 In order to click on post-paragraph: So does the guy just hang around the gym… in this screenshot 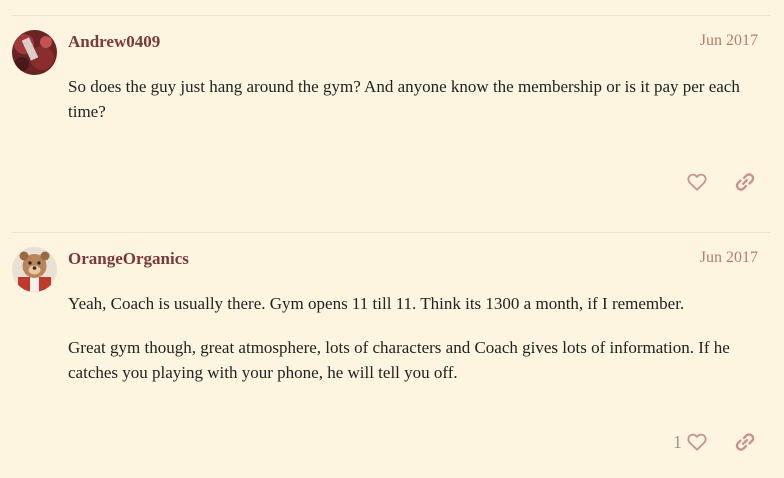, I will do `click(404, 99)`.